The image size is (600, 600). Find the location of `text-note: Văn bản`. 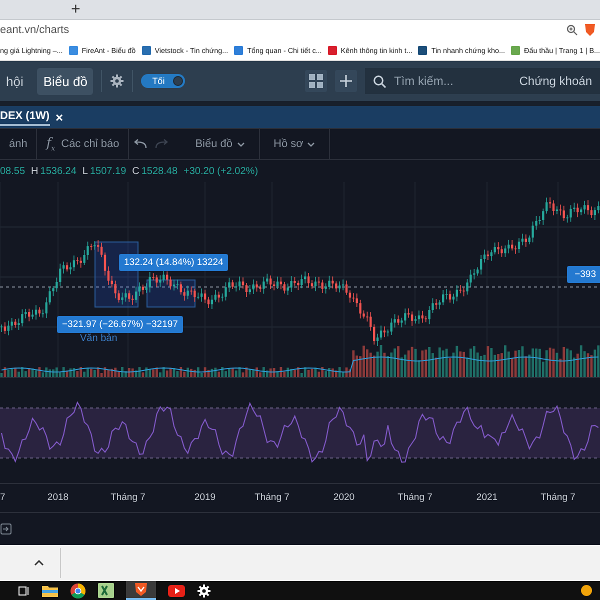

text-note: Văn bản is located at coordinates (99, 338).